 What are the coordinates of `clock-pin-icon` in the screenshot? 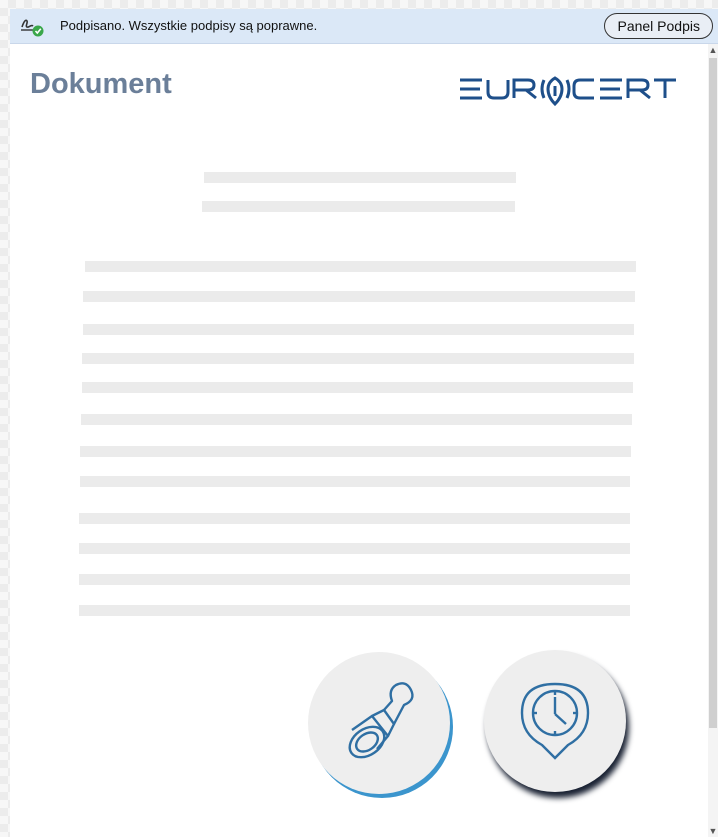 It's located at (555, 721).